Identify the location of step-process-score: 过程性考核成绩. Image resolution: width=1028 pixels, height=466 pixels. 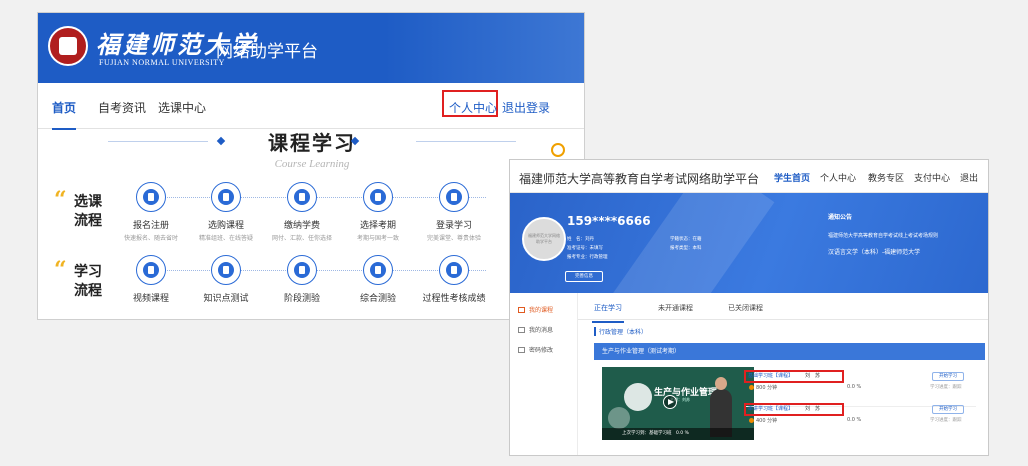
(454, 279).